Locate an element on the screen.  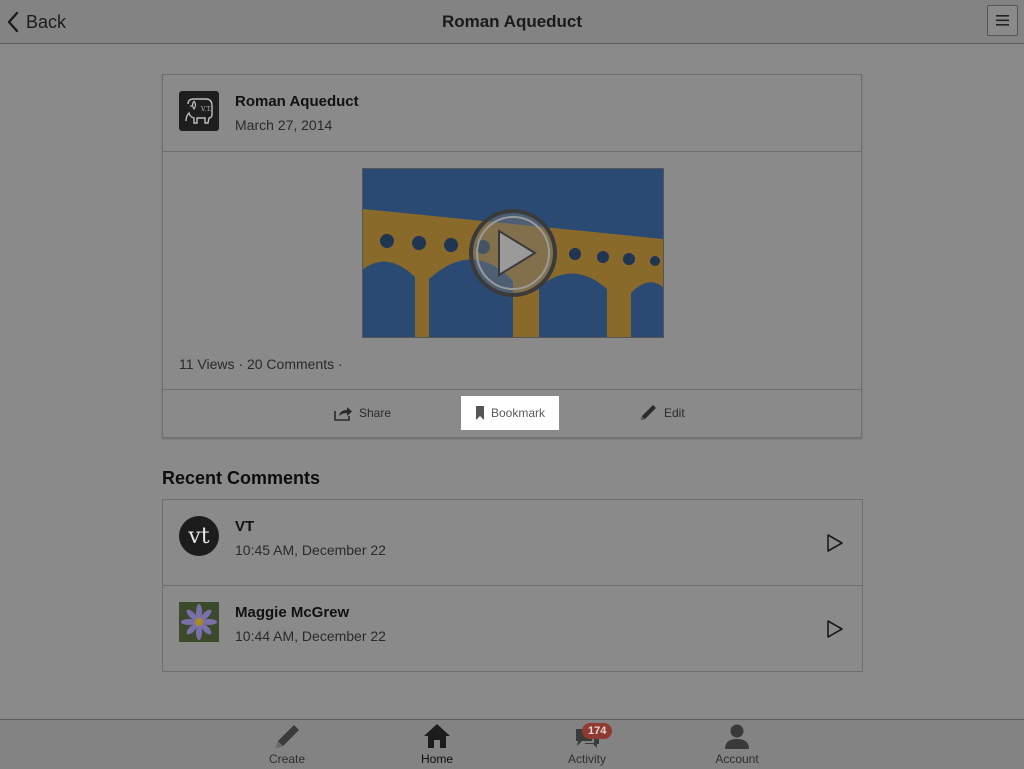
post-stats: 11 Views · 20 Comments · is located at coordinates (261, 364).